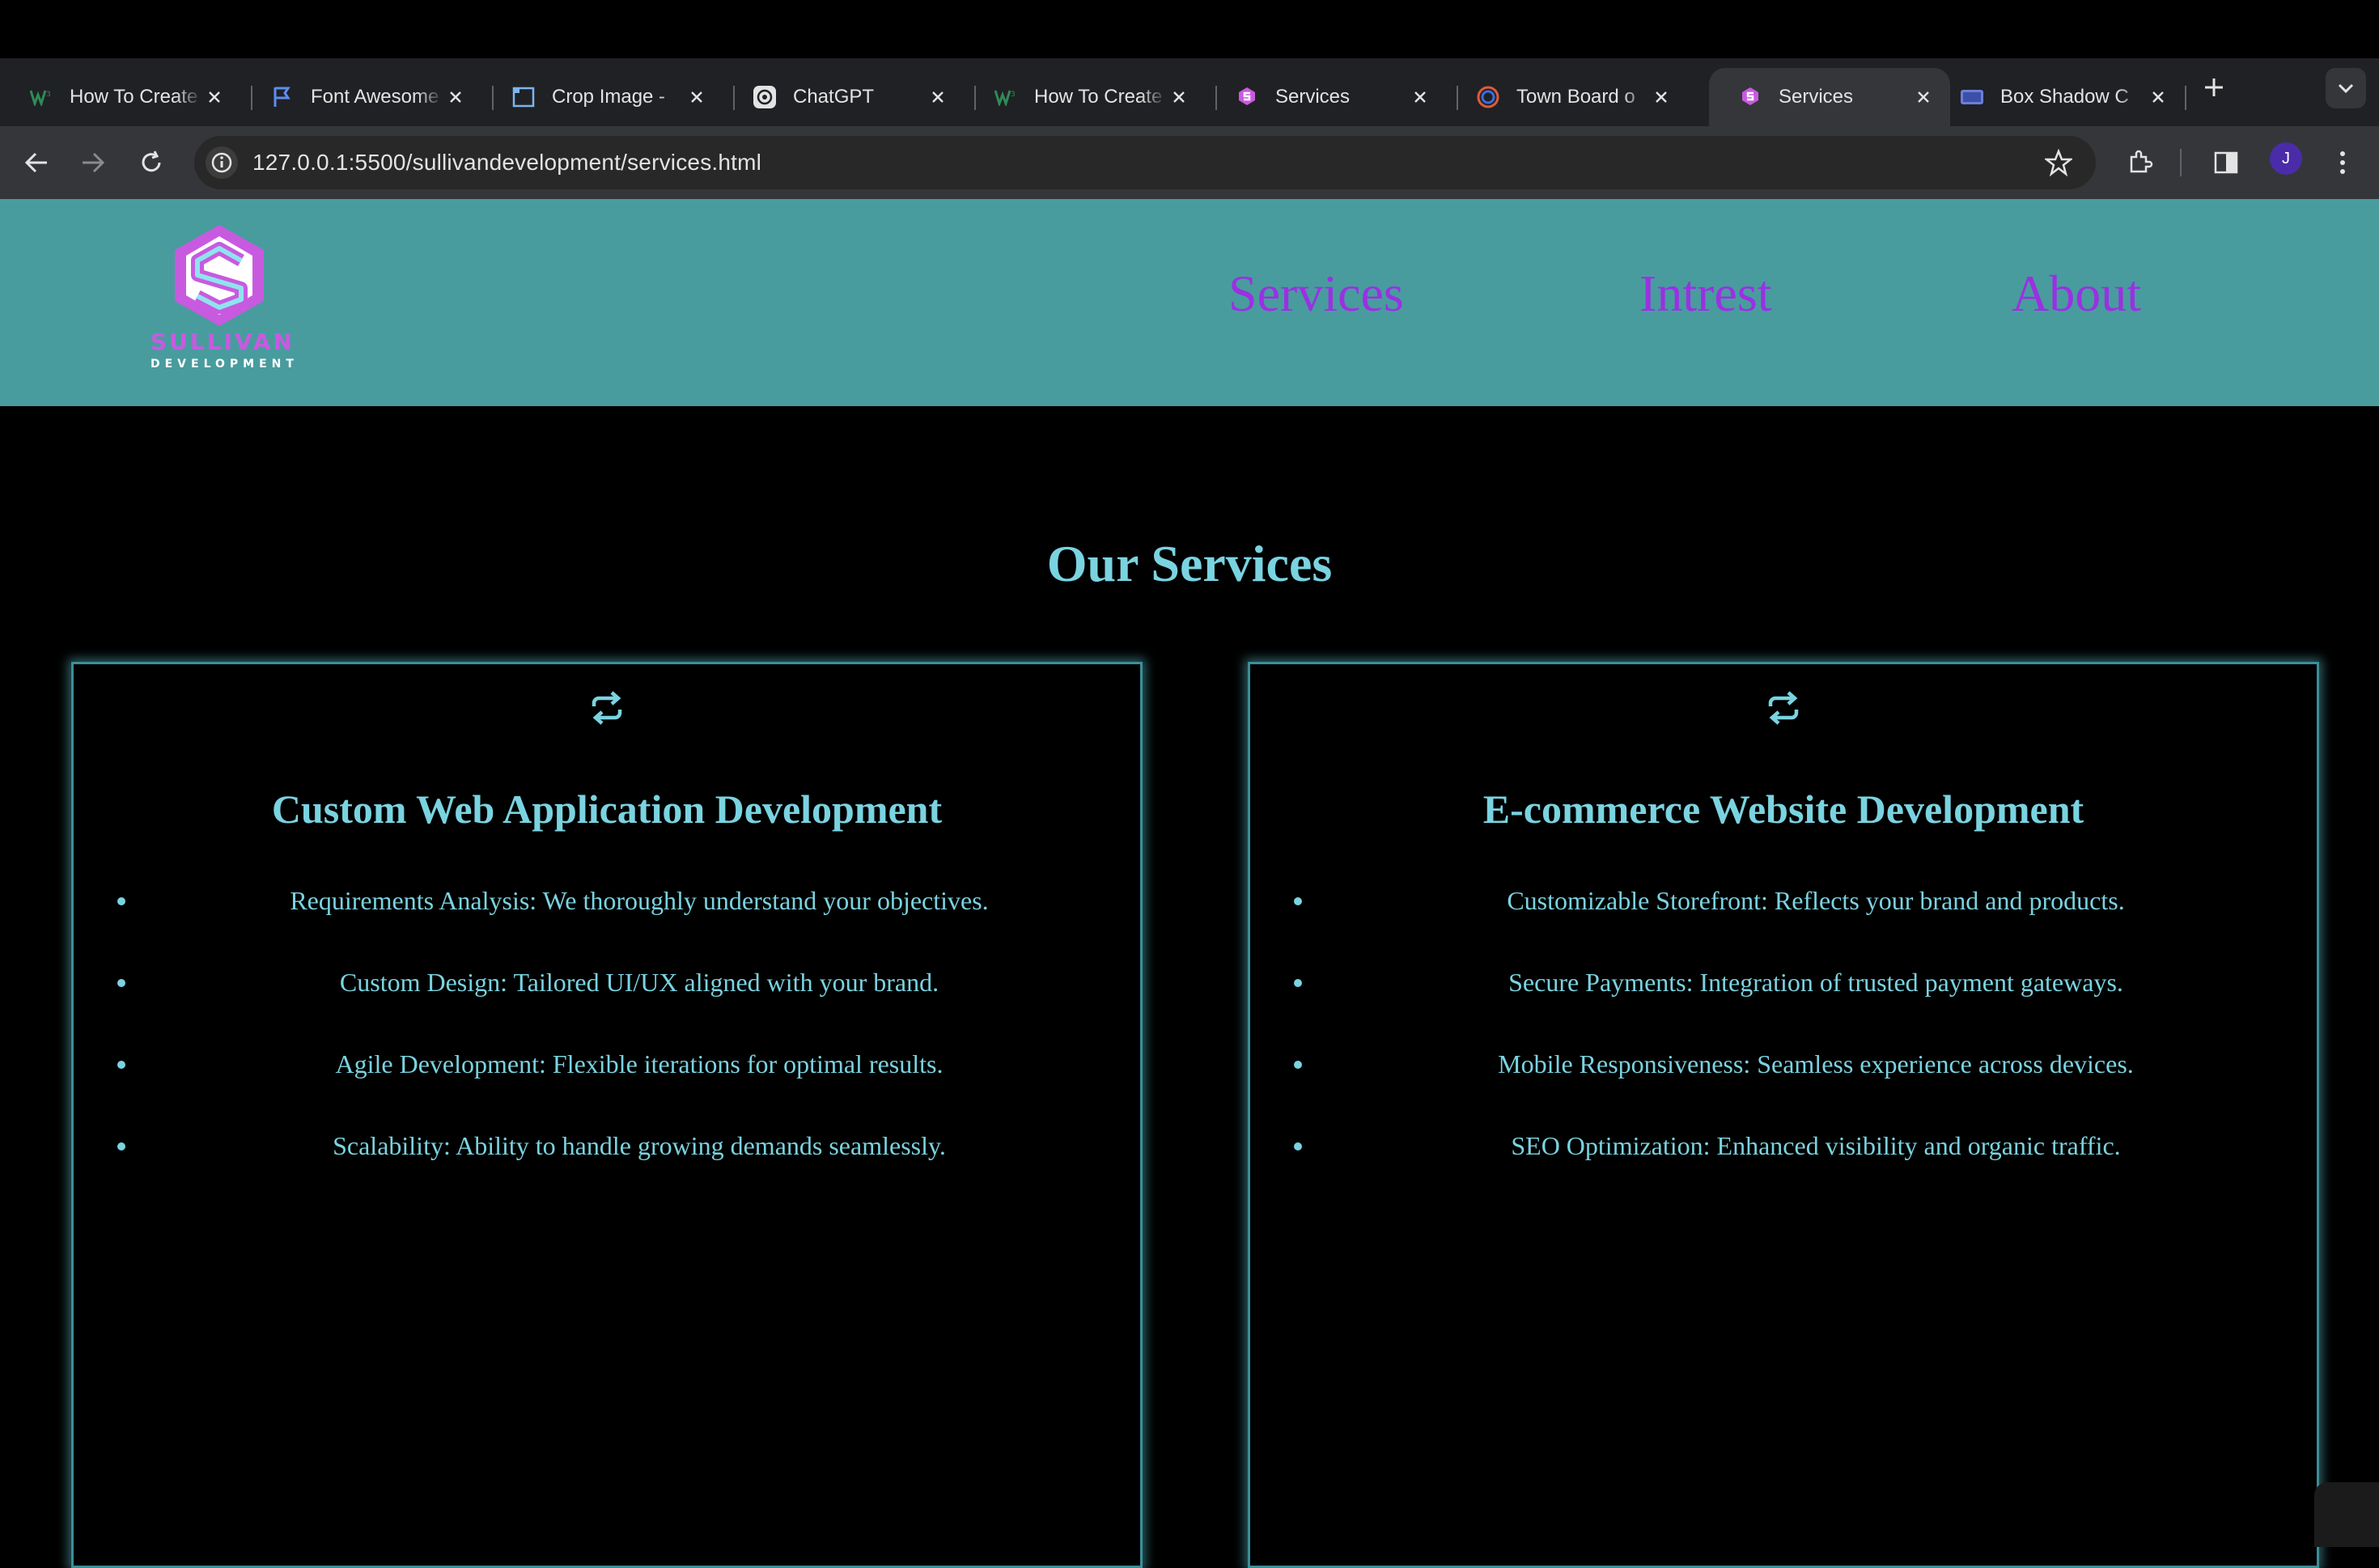  I want to click on tab-chatgpt: ChatGPT, so click(844, 97).